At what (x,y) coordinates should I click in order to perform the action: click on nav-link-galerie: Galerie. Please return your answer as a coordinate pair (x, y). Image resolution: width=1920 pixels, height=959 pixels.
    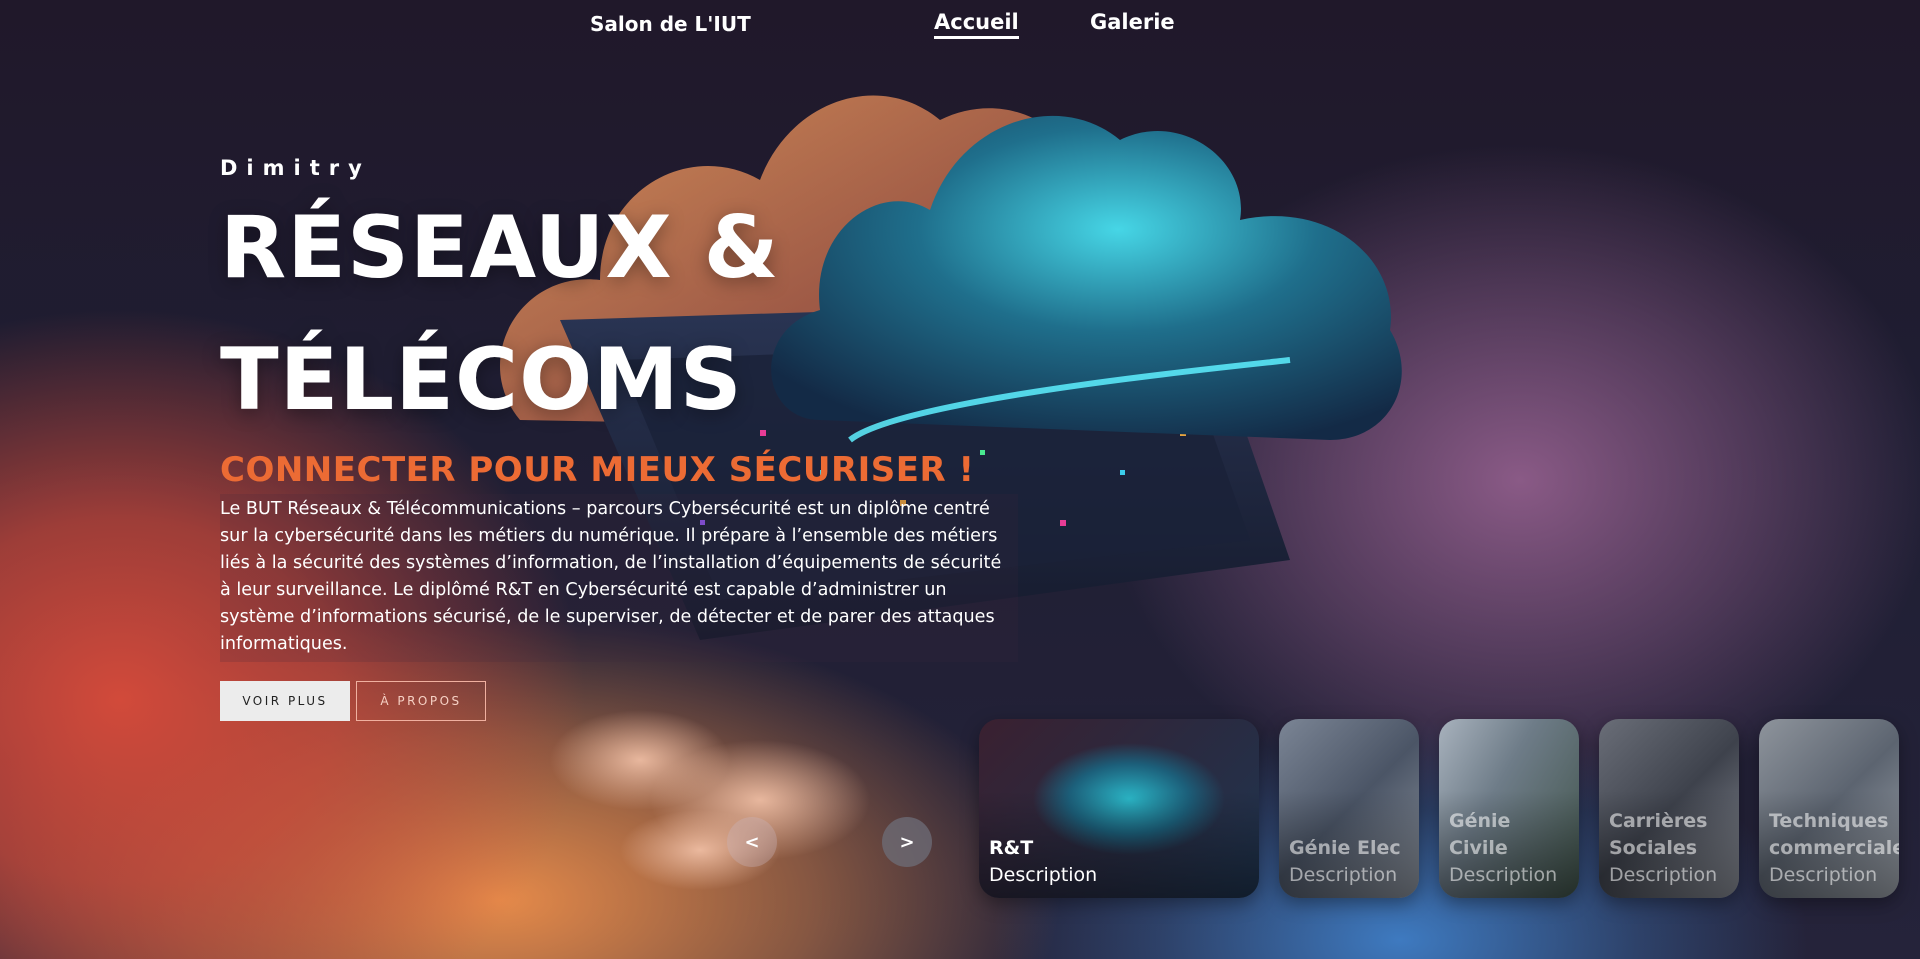
    Looking at the image, I should click on (1132, 22).